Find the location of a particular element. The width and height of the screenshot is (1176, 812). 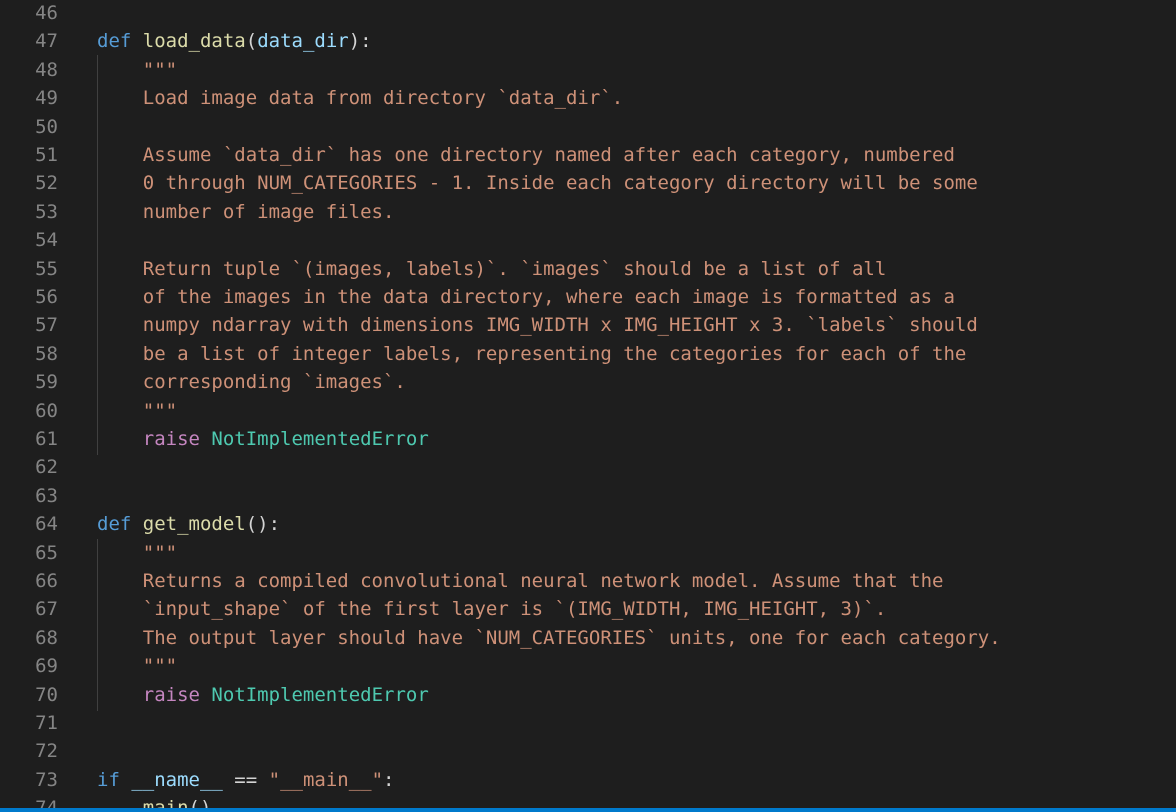

line-number: 53 is located at coordinates (46, 211).